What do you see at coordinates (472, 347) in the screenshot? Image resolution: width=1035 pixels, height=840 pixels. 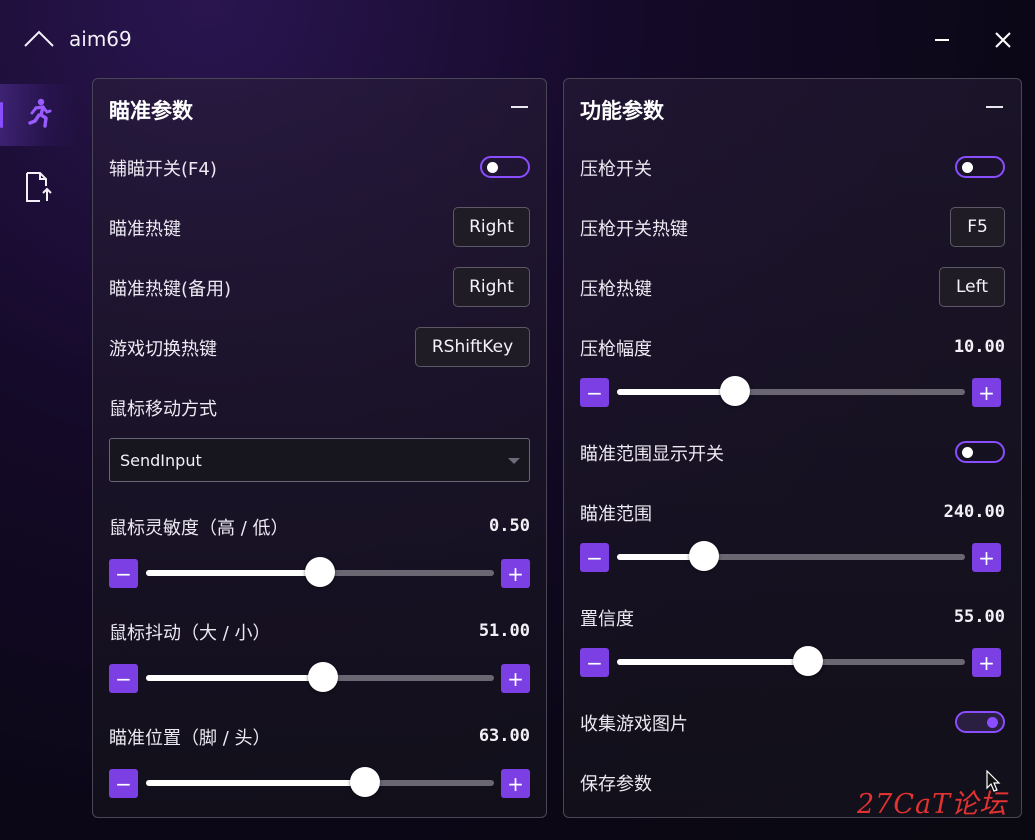 I see `game-switch-hotkey-button: RShiftKey` at bounding box center [472, 347].